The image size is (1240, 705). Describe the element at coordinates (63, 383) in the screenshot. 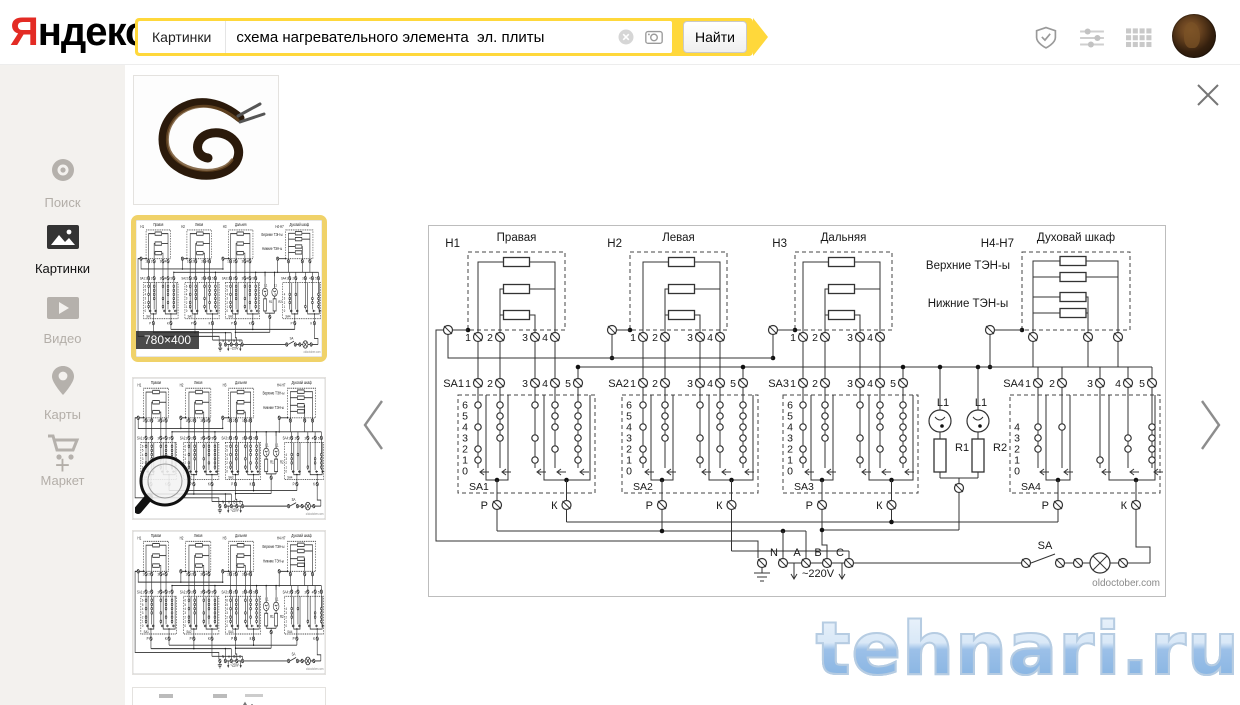

I see `map-pin-icon` at that location.